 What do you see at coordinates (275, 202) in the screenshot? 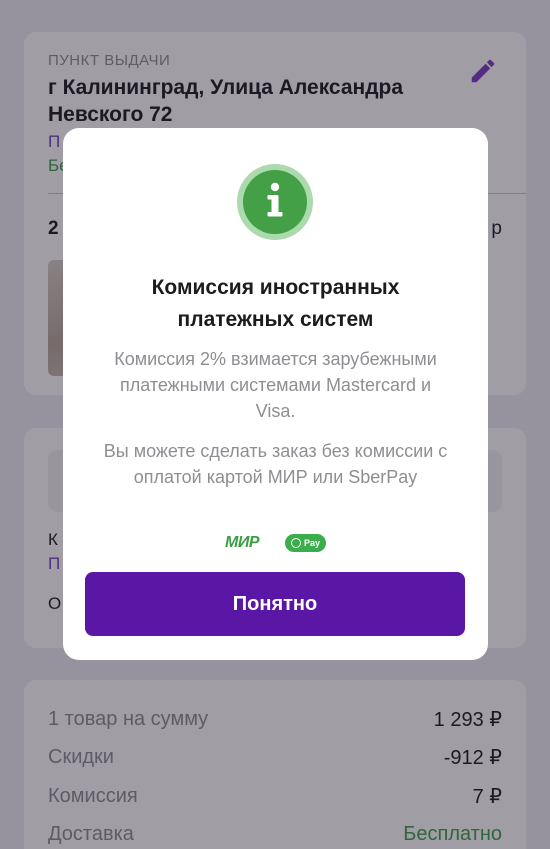
I see `info-icon` at bounding box center [275, 202].